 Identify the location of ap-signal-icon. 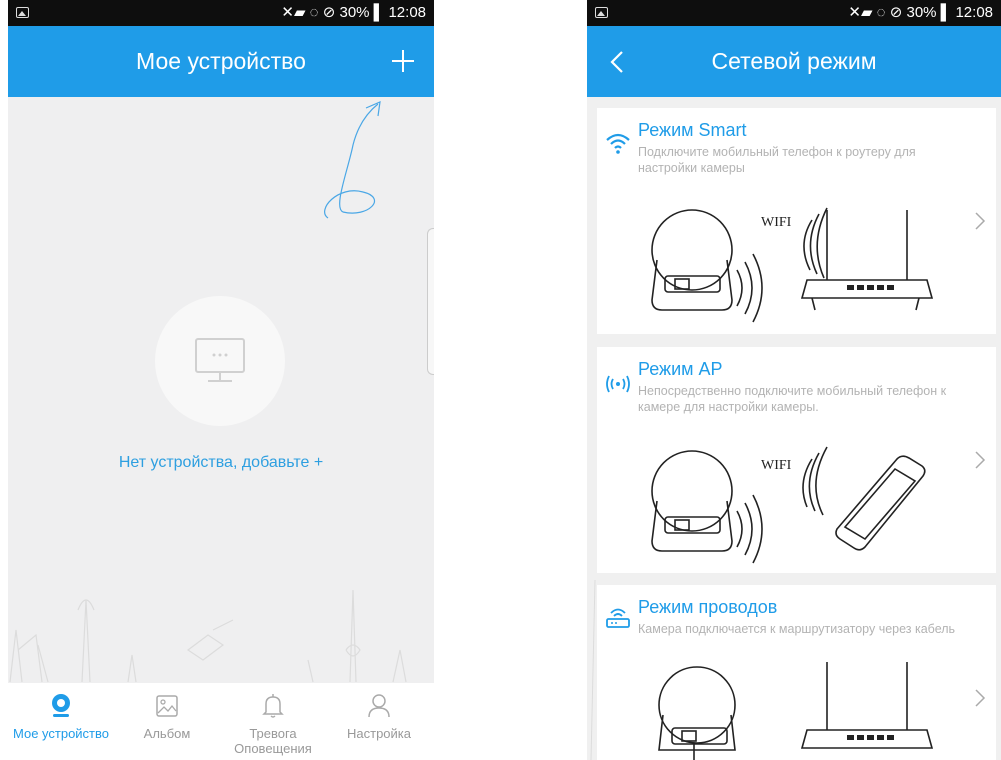
(618, 384).